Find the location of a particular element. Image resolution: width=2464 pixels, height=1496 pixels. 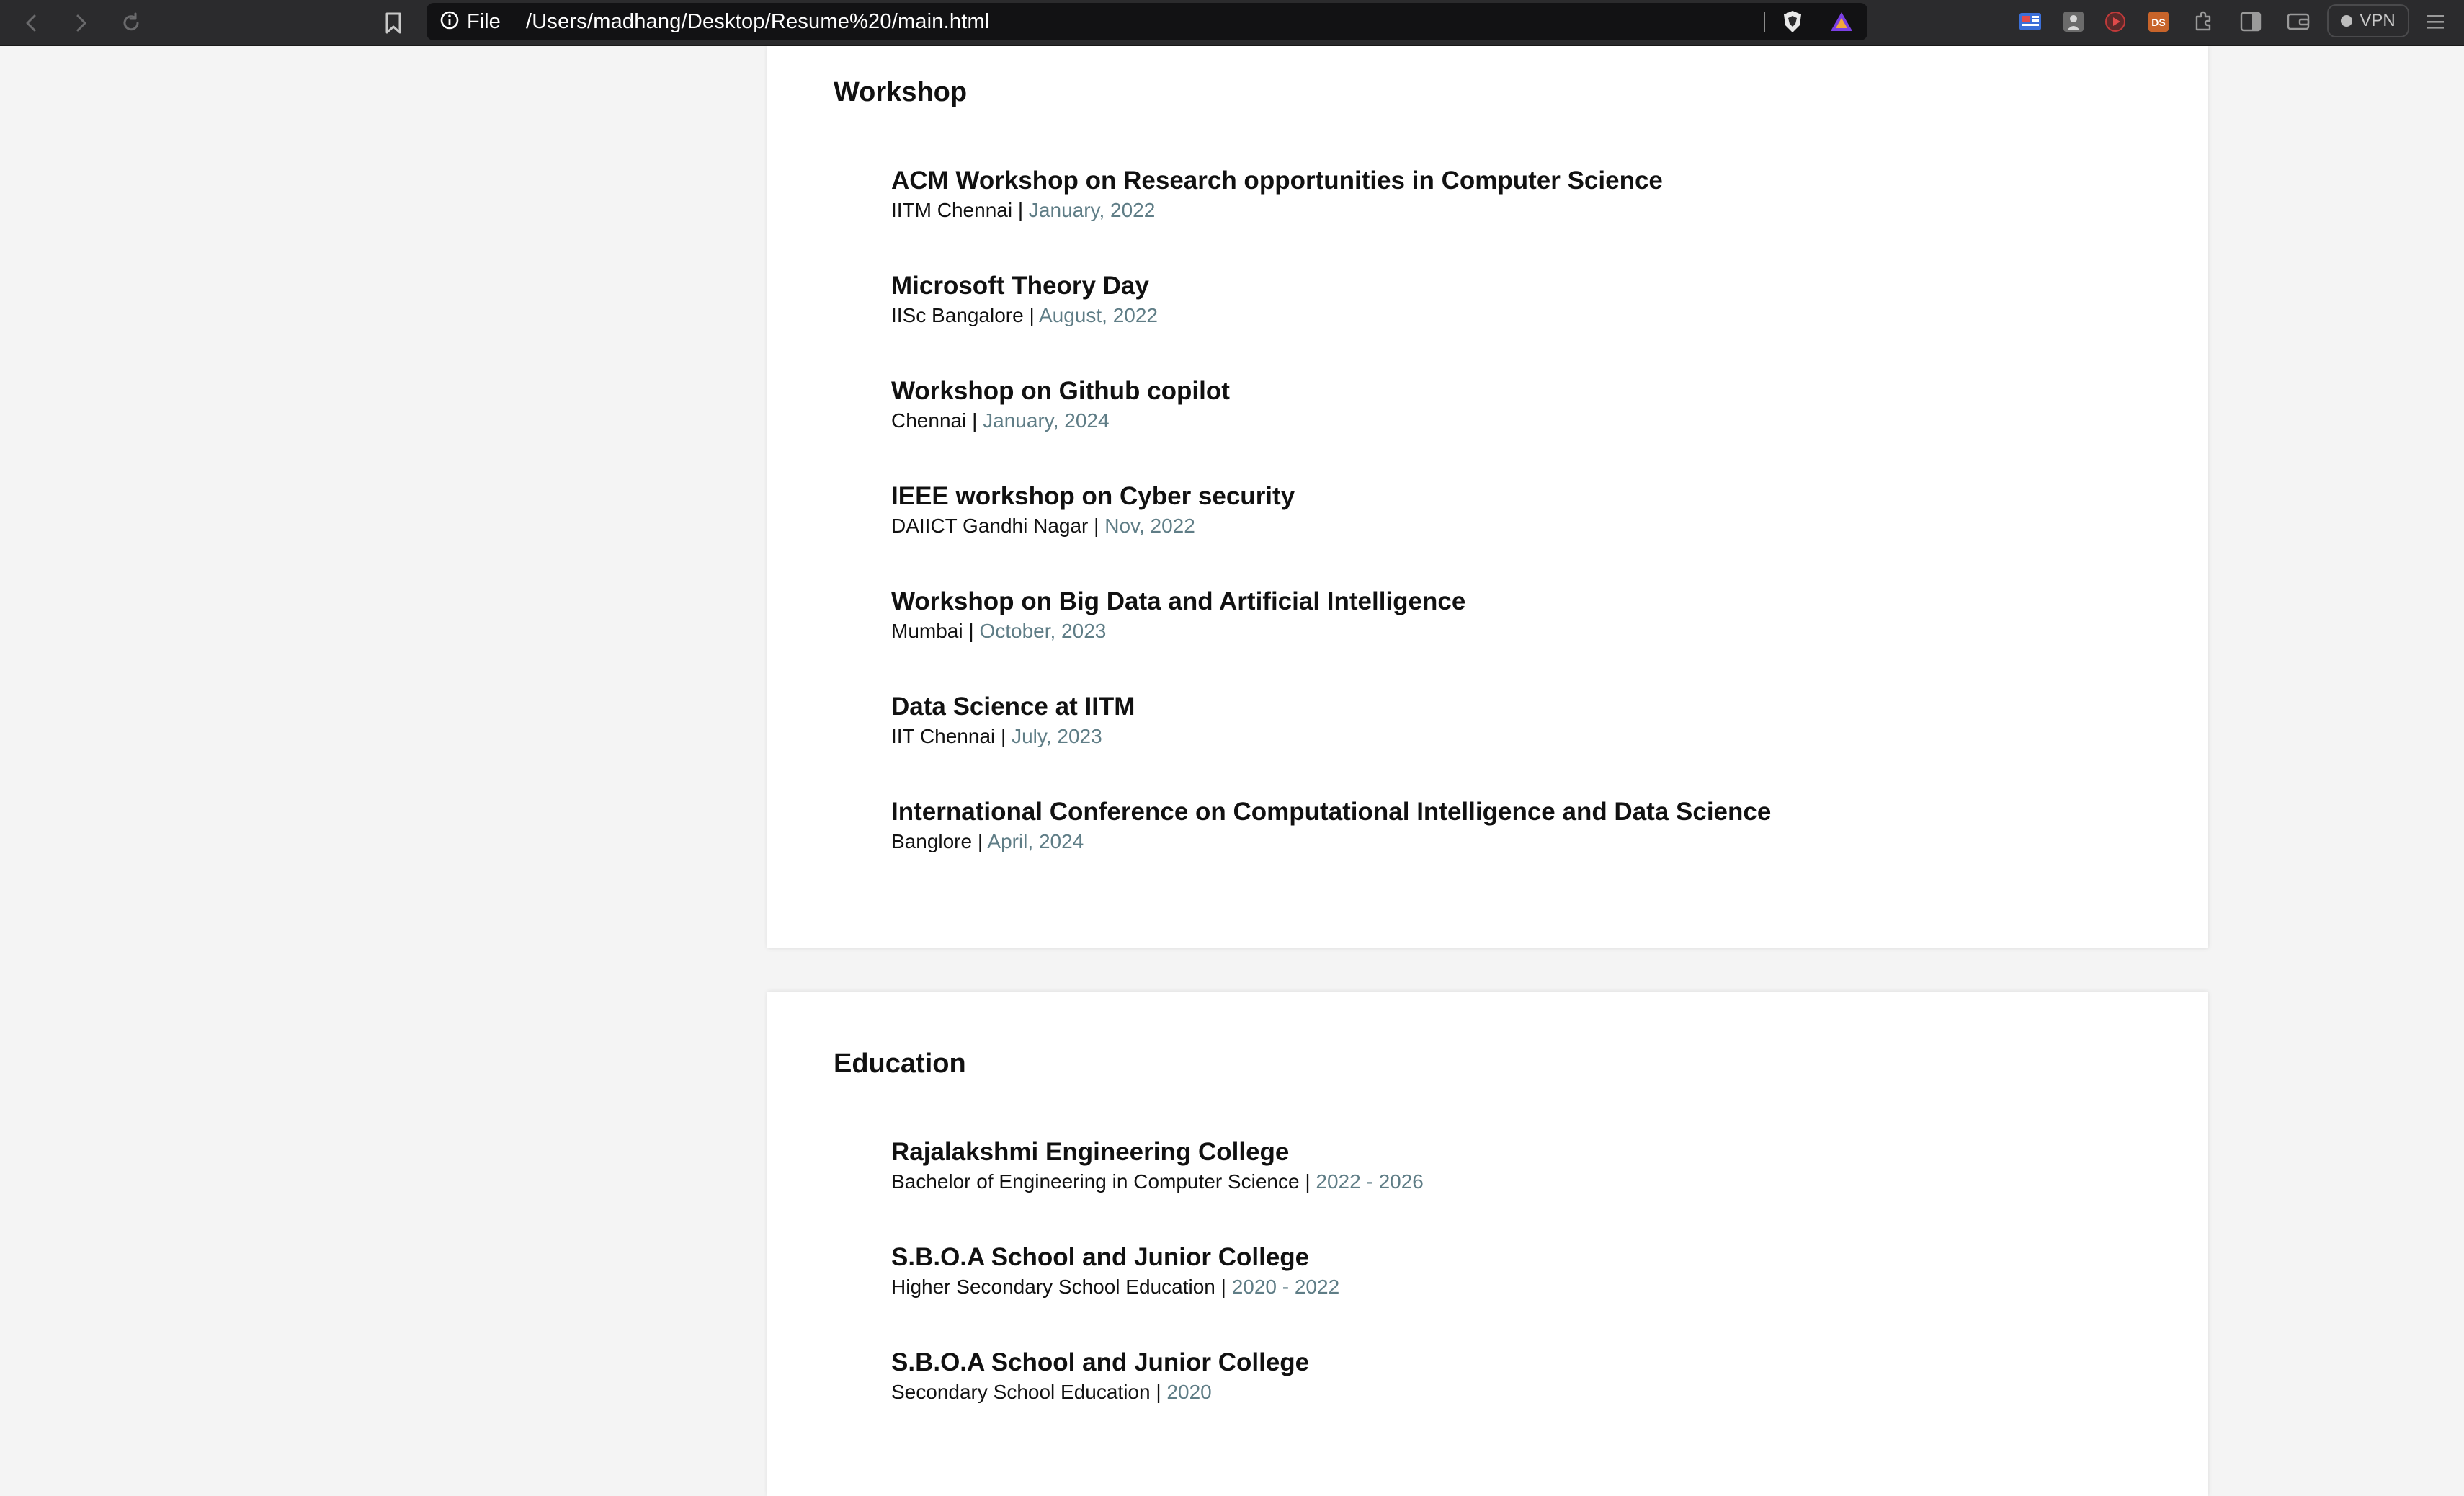

education-item-years: 2020 - 2022 is located at coordinates (1285, 1286).